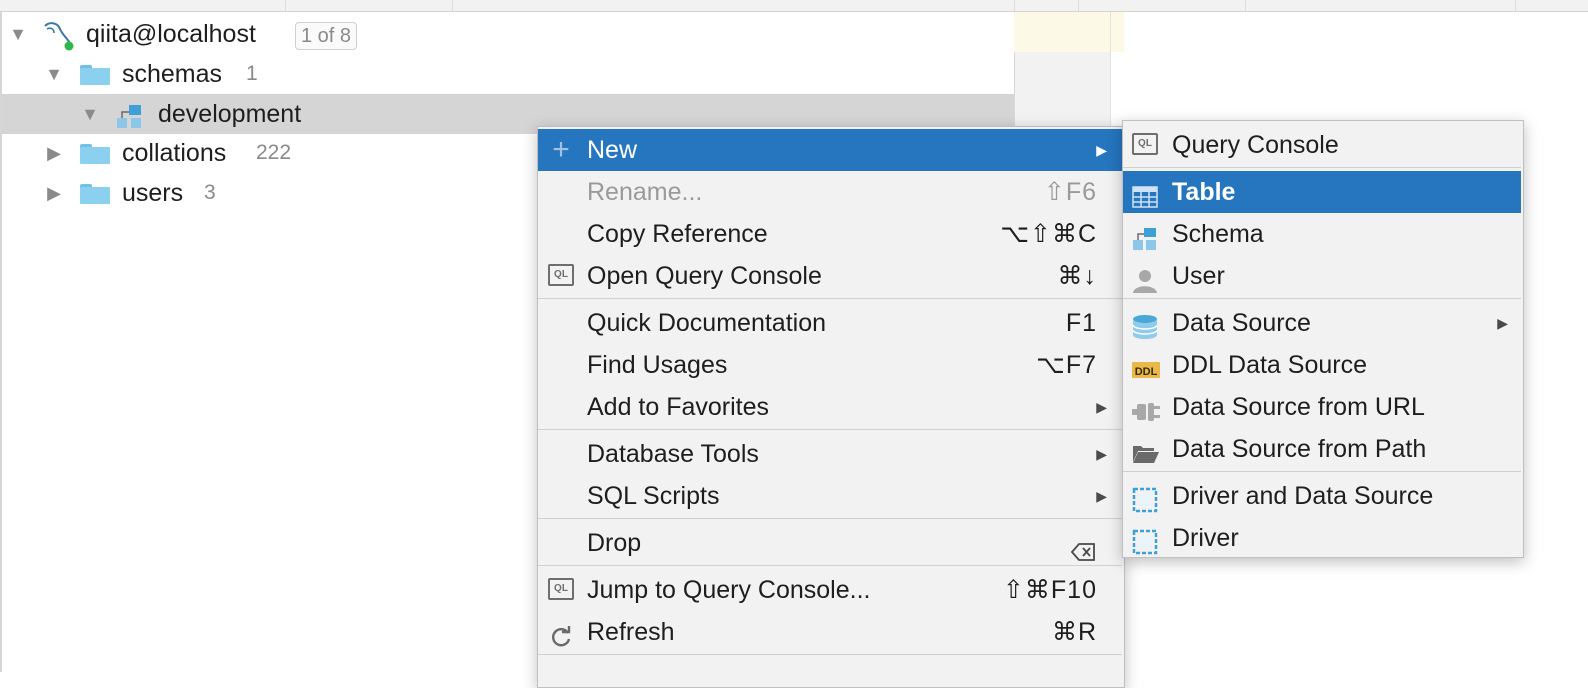  What do you see at coordinates (274, 152) in the screenshot?
I see `collations-count: 222` at bounding box center [274, 152].